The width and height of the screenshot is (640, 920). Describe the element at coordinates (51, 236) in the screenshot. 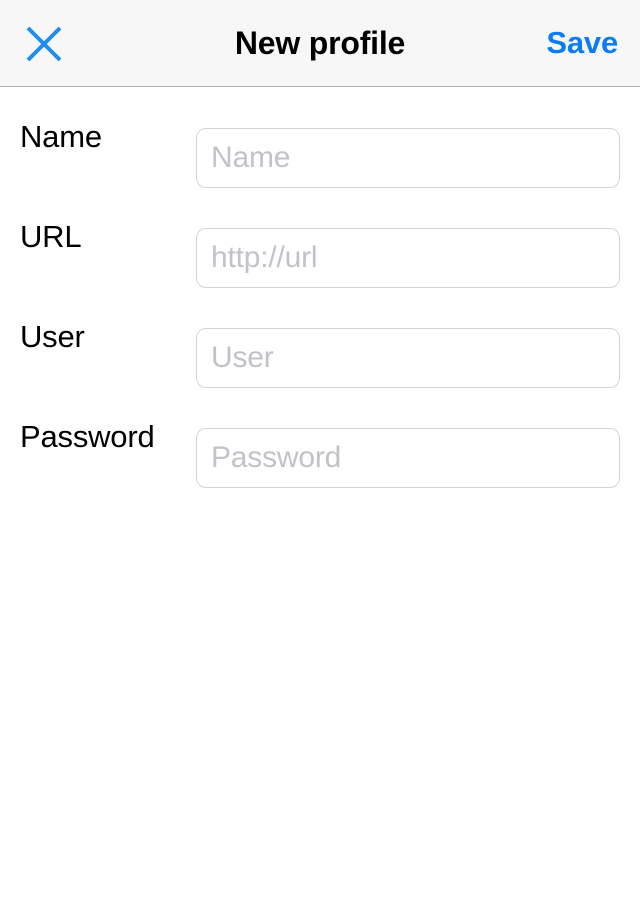

I see `url-label: URL` at that location.